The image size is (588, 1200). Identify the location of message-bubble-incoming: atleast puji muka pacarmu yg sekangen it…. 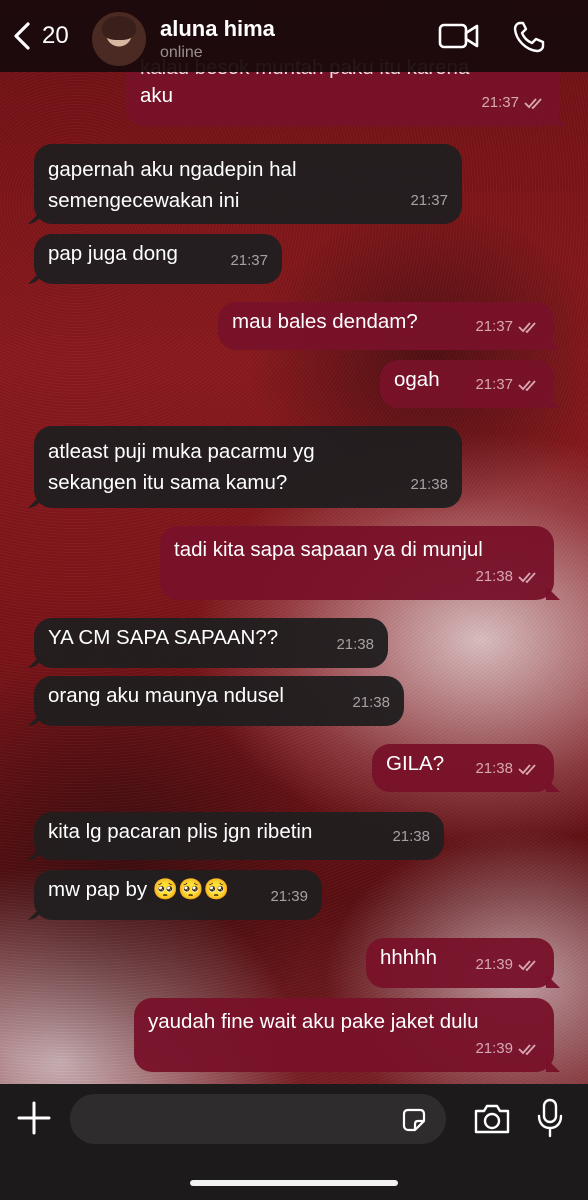
(248, 467).